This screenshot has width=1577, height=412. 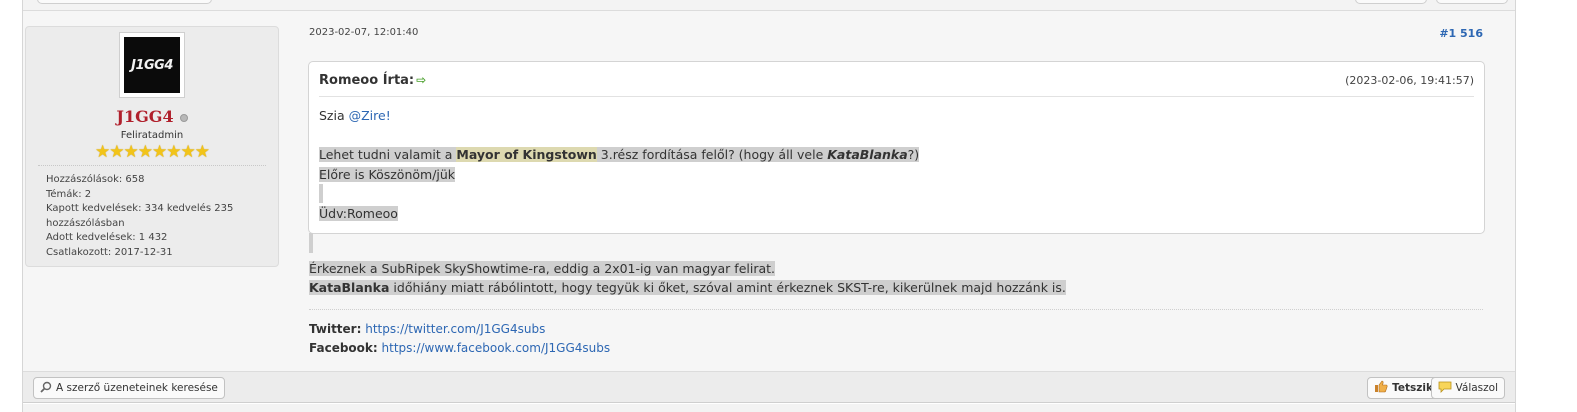 What do you see at coordinates (107, 237) in the screenshot?
I see `stat-likes-given: Adott kedvelések: 1 432` at bounding box center [107, 237].